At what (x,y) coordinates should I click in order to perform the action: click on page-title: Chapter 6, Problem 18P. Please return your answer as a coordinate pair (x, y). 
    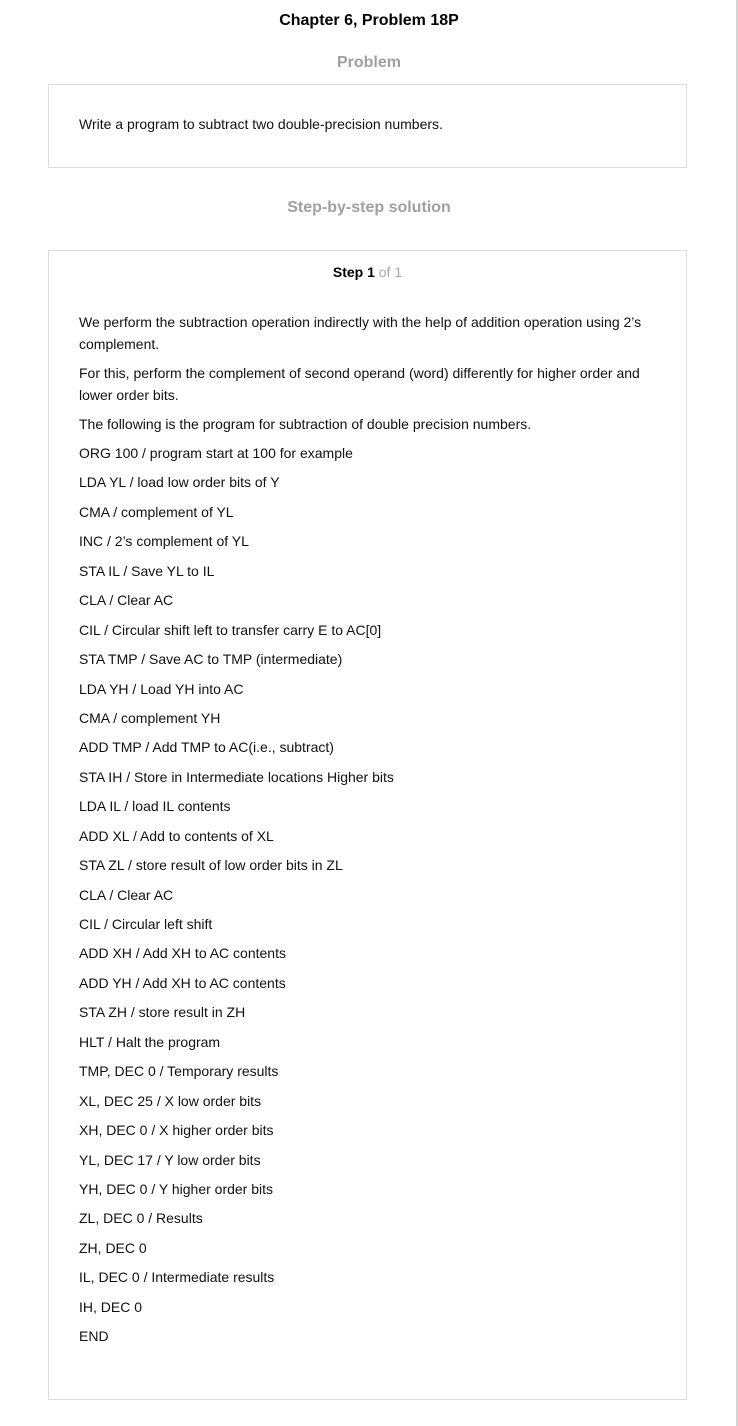
    Looking at the image, I should click on (369, 20).